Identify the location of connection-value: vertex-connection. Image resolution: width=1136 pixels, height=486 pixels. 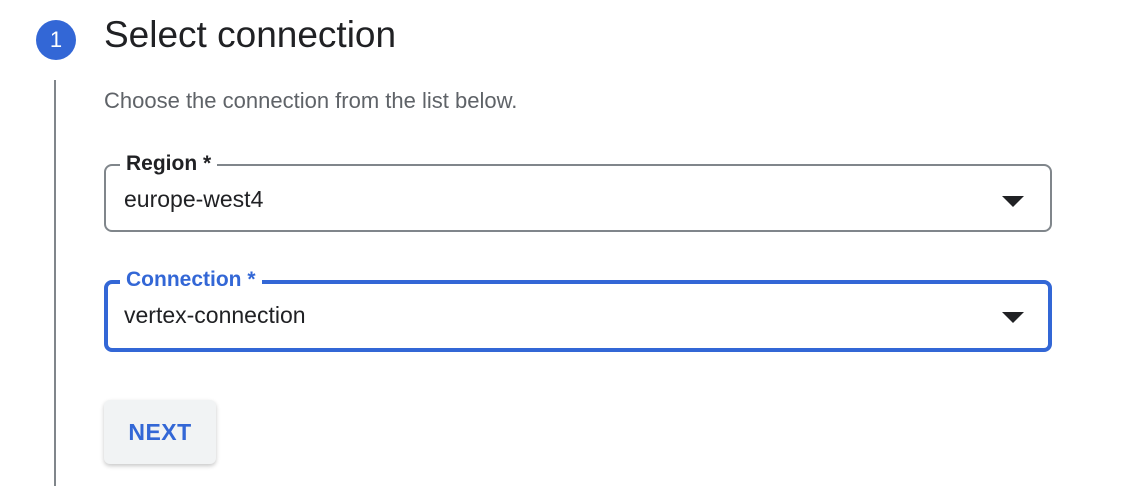
(215, 315).